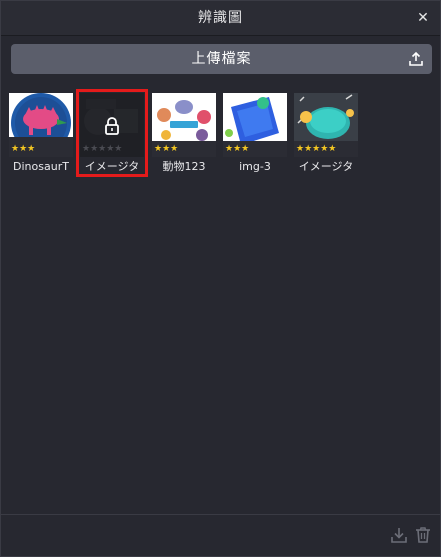 The height and width of the screenshot is (557, 441). I want to click on close-icon: ✕, so click(423, 18).